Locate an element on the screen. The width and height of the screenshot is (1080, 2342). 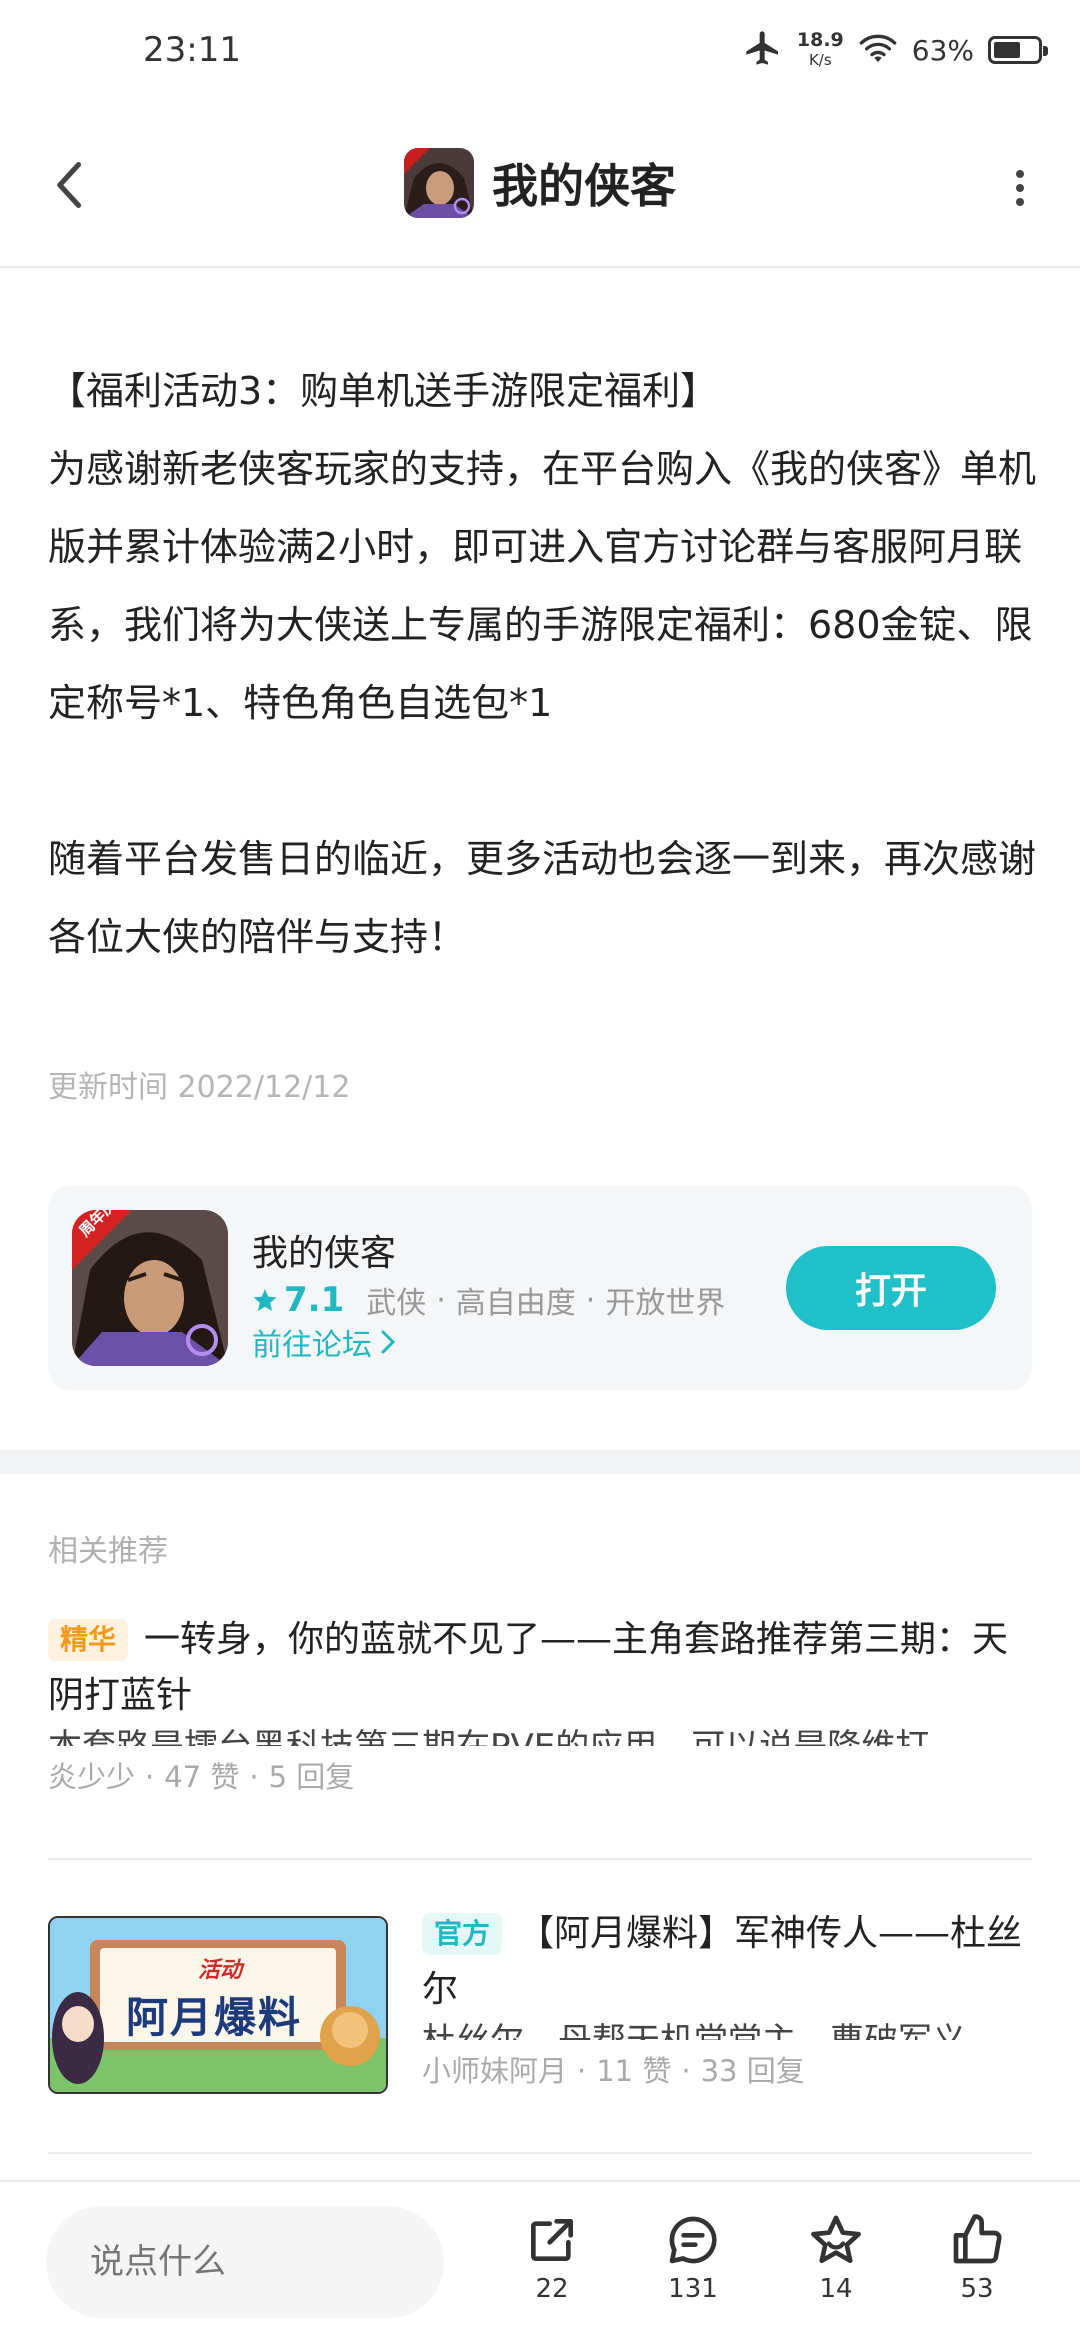
comment-button: 131 is located at coordinates (693, 2258).